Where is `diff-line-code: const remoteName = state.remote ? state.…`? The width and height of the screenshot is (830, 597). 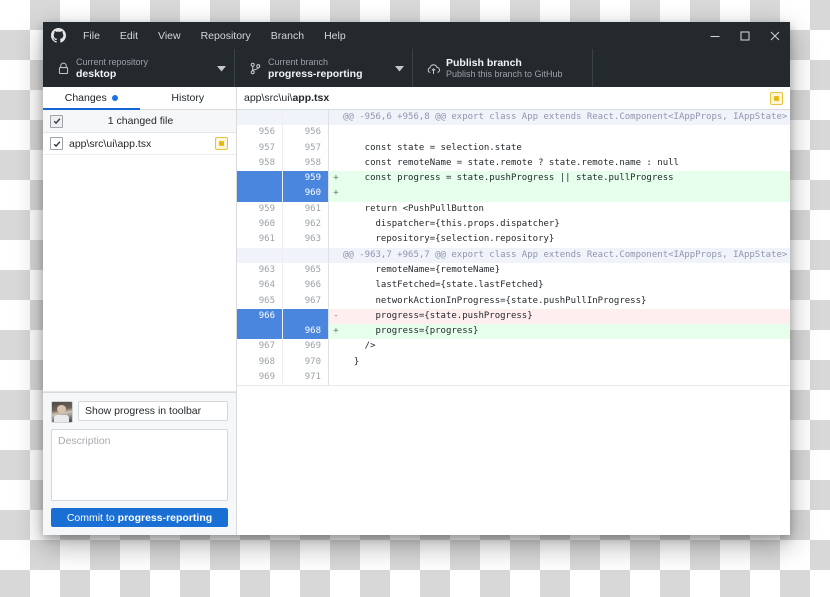
diff-line-code: const remoteName = state.remote ? state.… is located at coordinates (511, 162).